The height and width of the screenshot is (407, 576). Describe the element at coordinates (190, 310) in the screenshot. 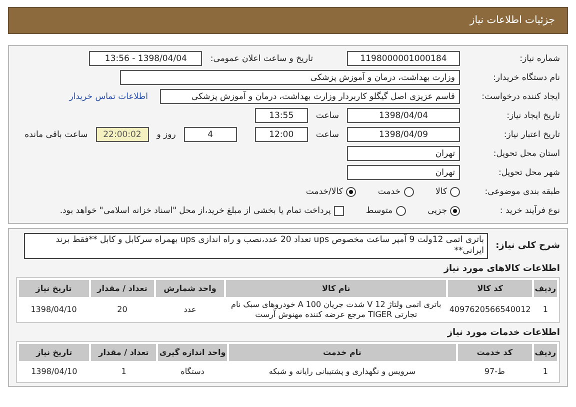

I see `table-cell-text: عدد` at that location.